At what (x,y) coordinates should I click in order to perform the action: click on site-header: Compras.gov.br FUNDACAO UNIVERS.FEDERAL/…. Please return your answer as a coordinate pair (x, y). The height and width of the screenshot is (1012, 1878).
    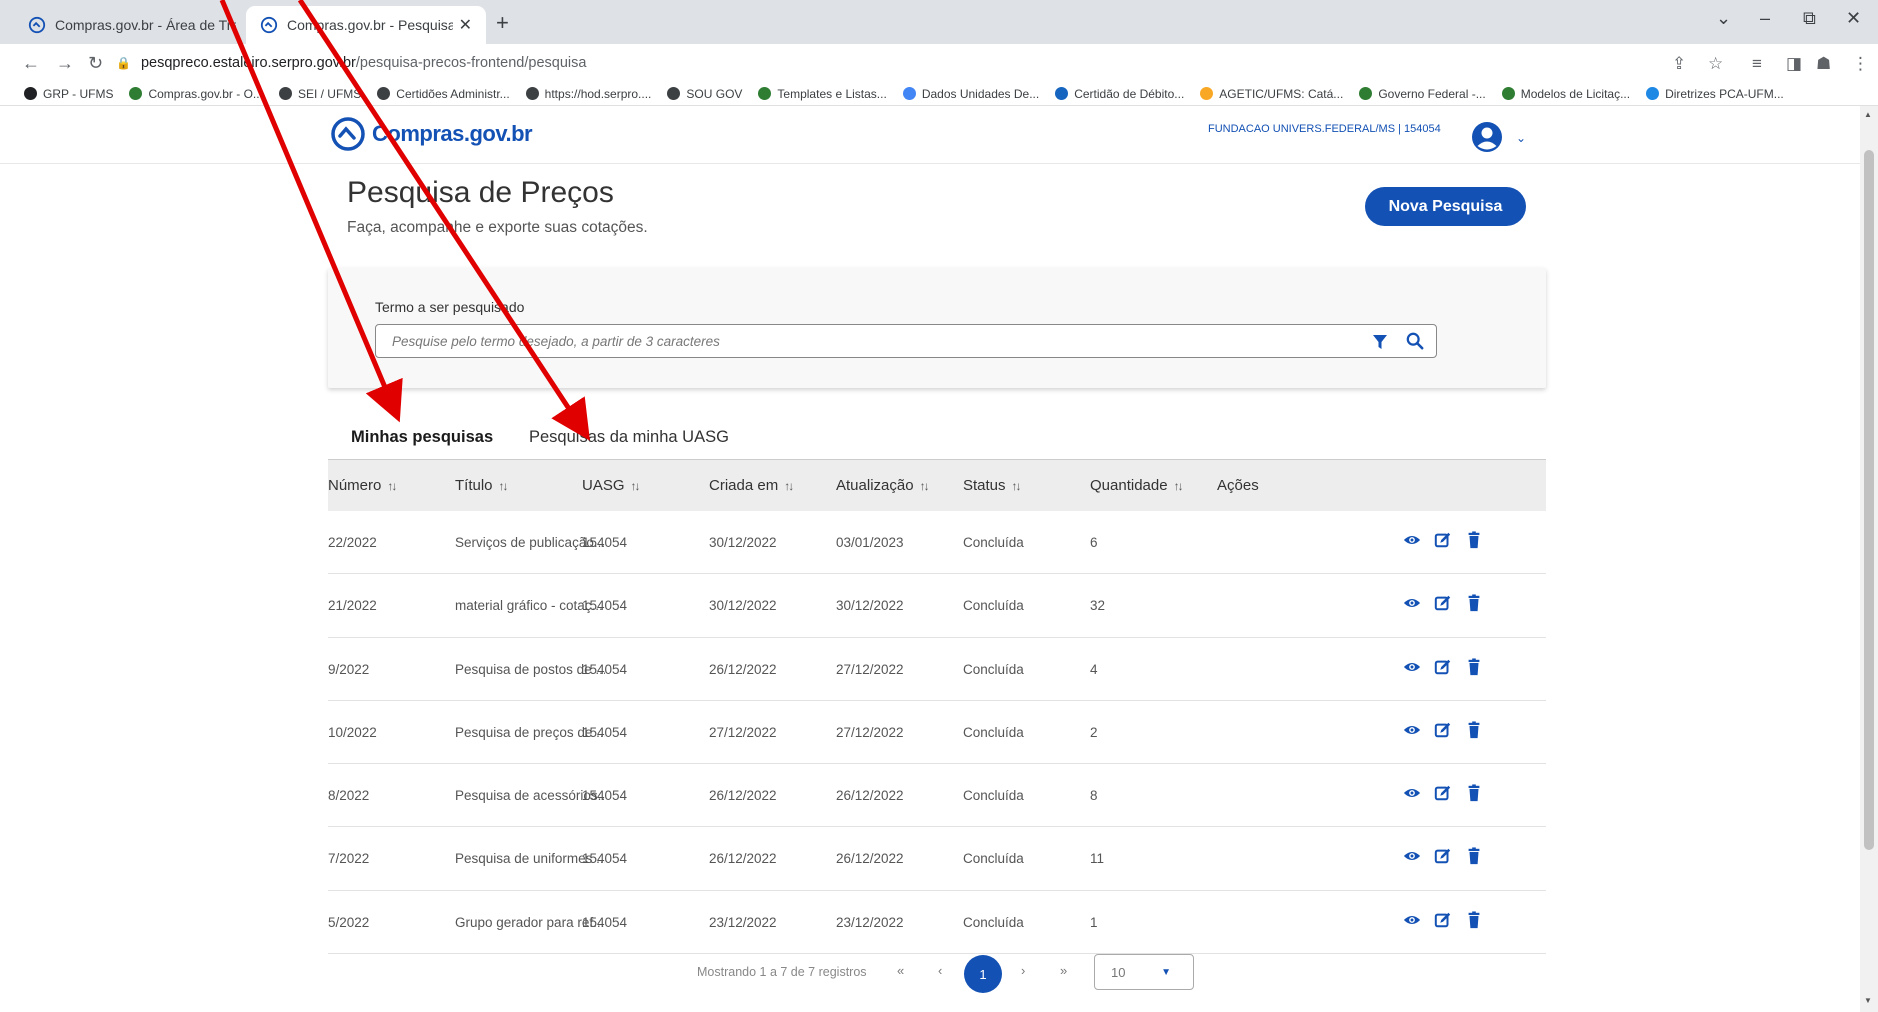
    Looking at the image, I should click on (930, 135).